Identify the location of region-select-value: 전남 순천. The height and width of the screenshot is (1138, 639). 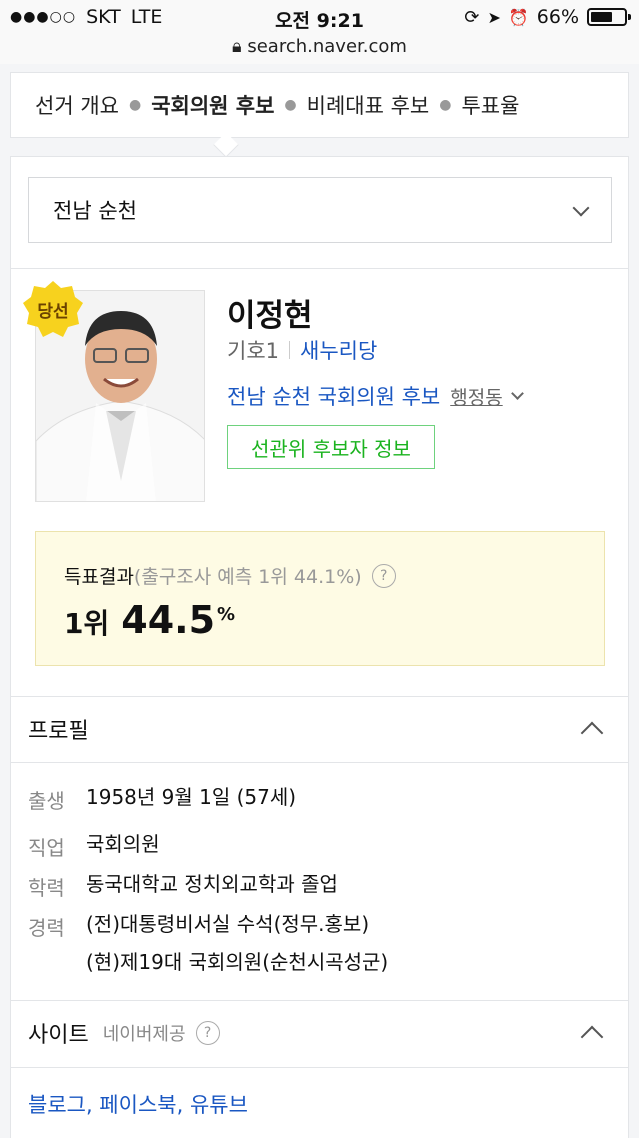
(95, 211).